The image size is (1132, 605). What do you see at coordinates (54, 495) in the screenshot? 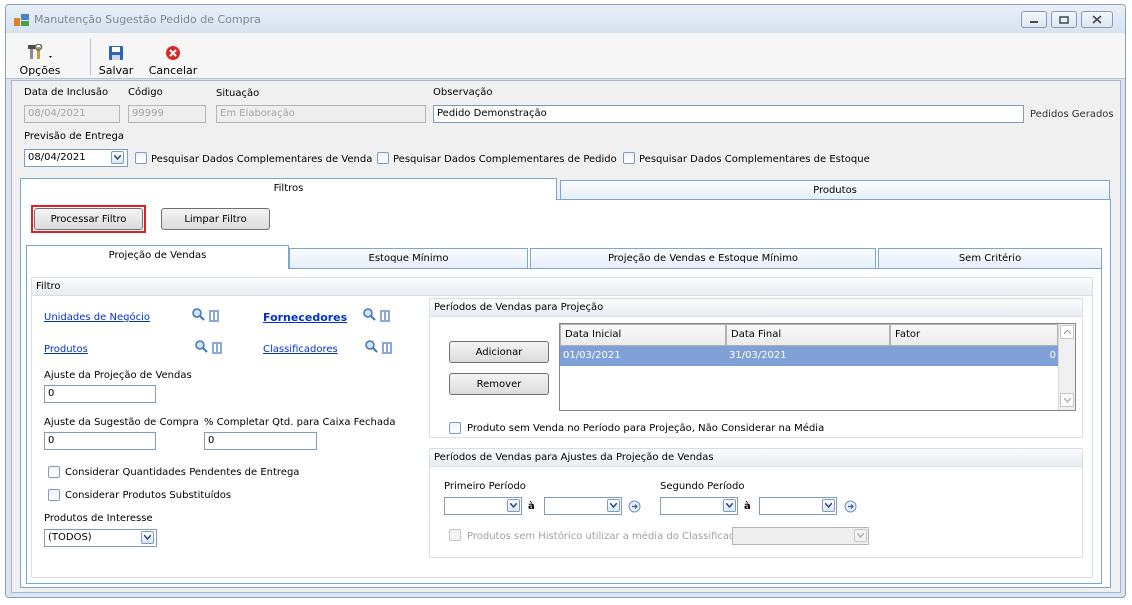
I see `substituted-checkbox` at bounding box center [54, 495].